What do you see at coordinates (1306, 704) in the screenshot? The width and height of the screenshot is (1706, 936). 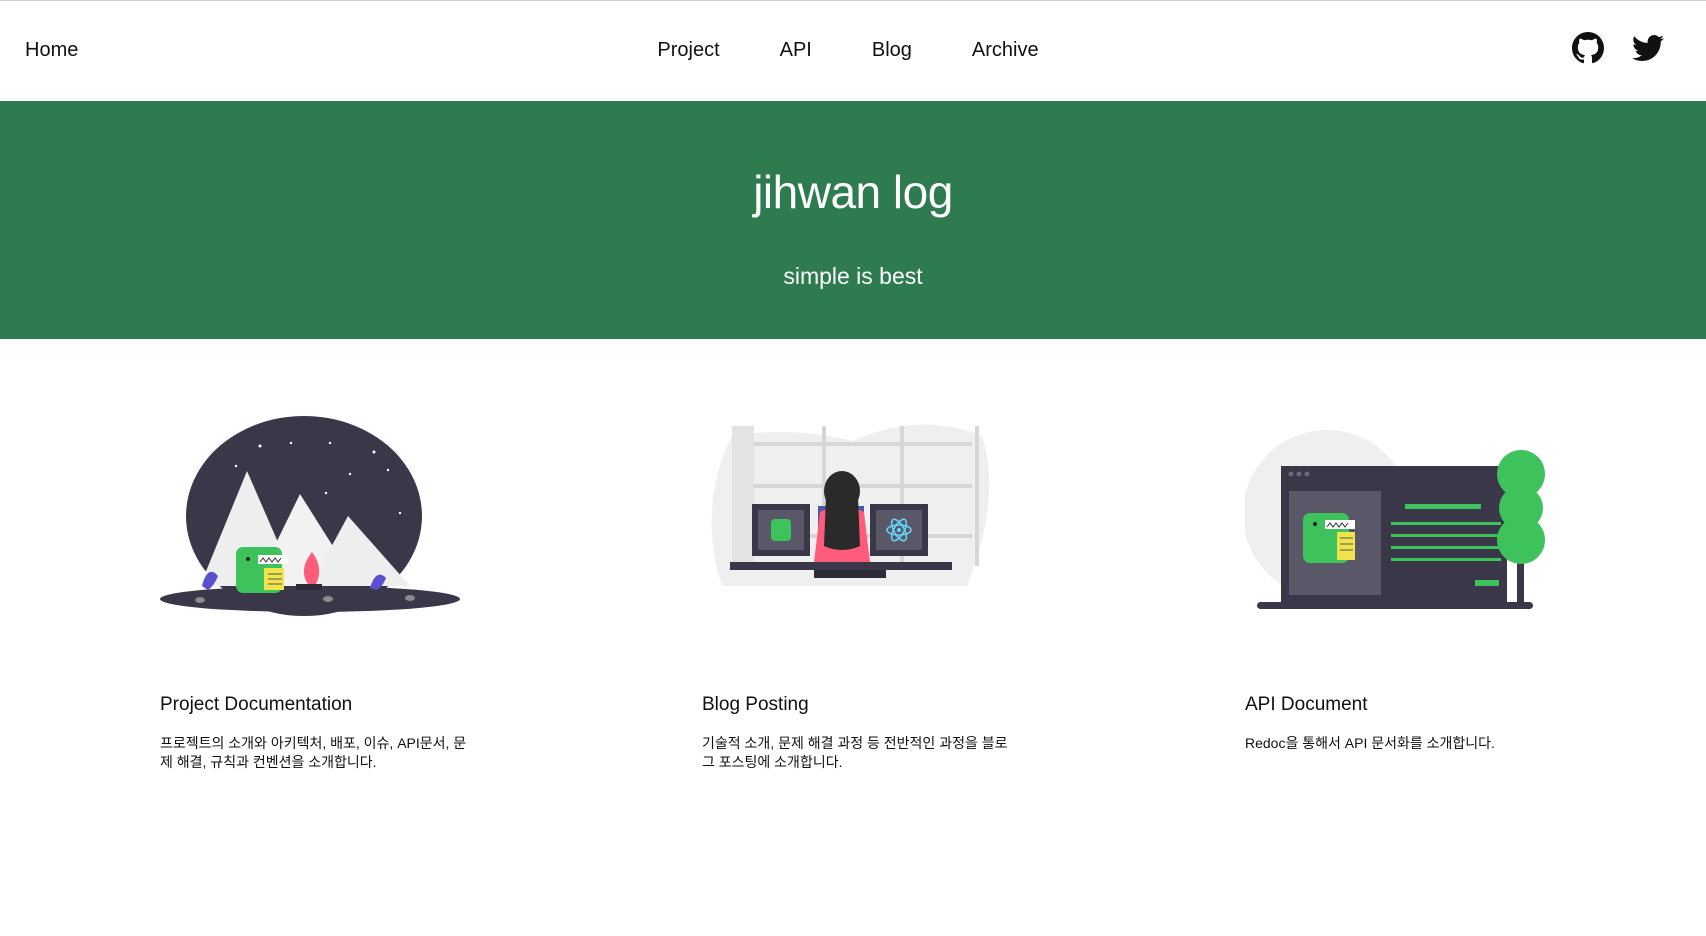 I see `card-title: API Document` at bounding box center [1306, 704].